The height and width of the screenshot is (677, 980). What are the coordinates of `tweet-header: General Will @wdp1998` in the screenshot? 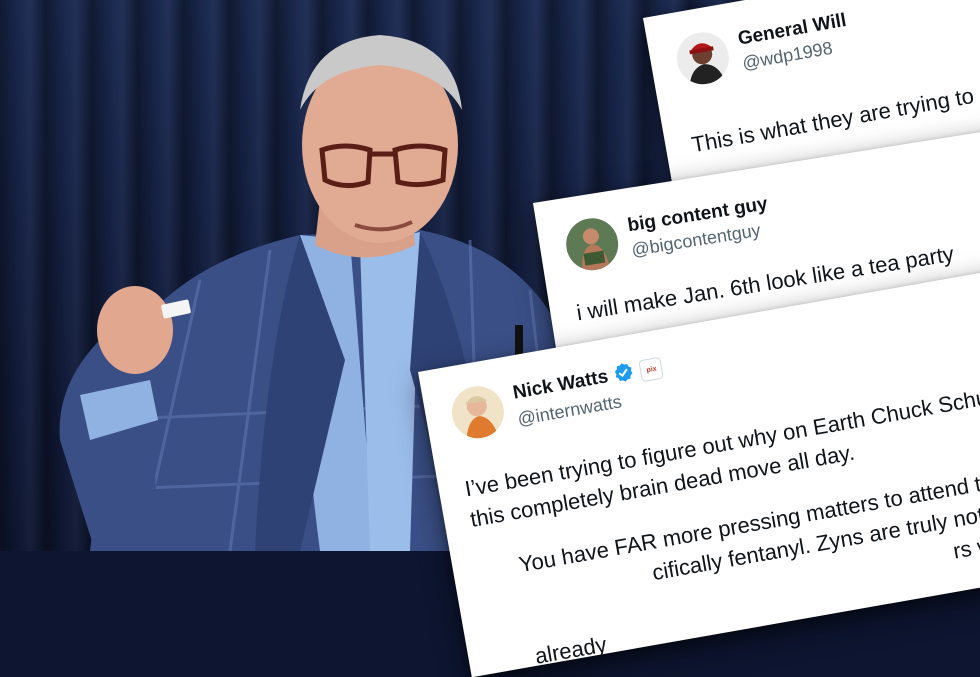 It's located at (762, 48).